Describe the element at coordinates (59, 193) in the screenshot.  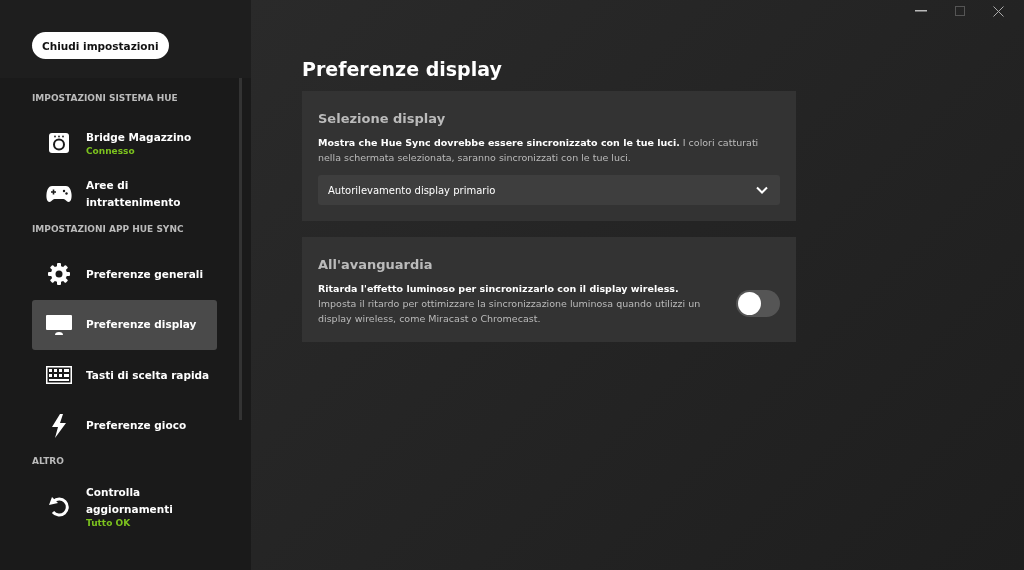
I see `gamepad-icon` at that location.